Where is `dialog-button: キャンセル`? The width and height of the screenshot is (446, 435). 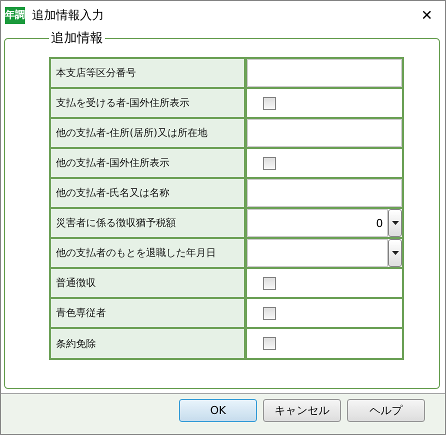
dialog-button: キャンセル is located at coordinates (302, 410).